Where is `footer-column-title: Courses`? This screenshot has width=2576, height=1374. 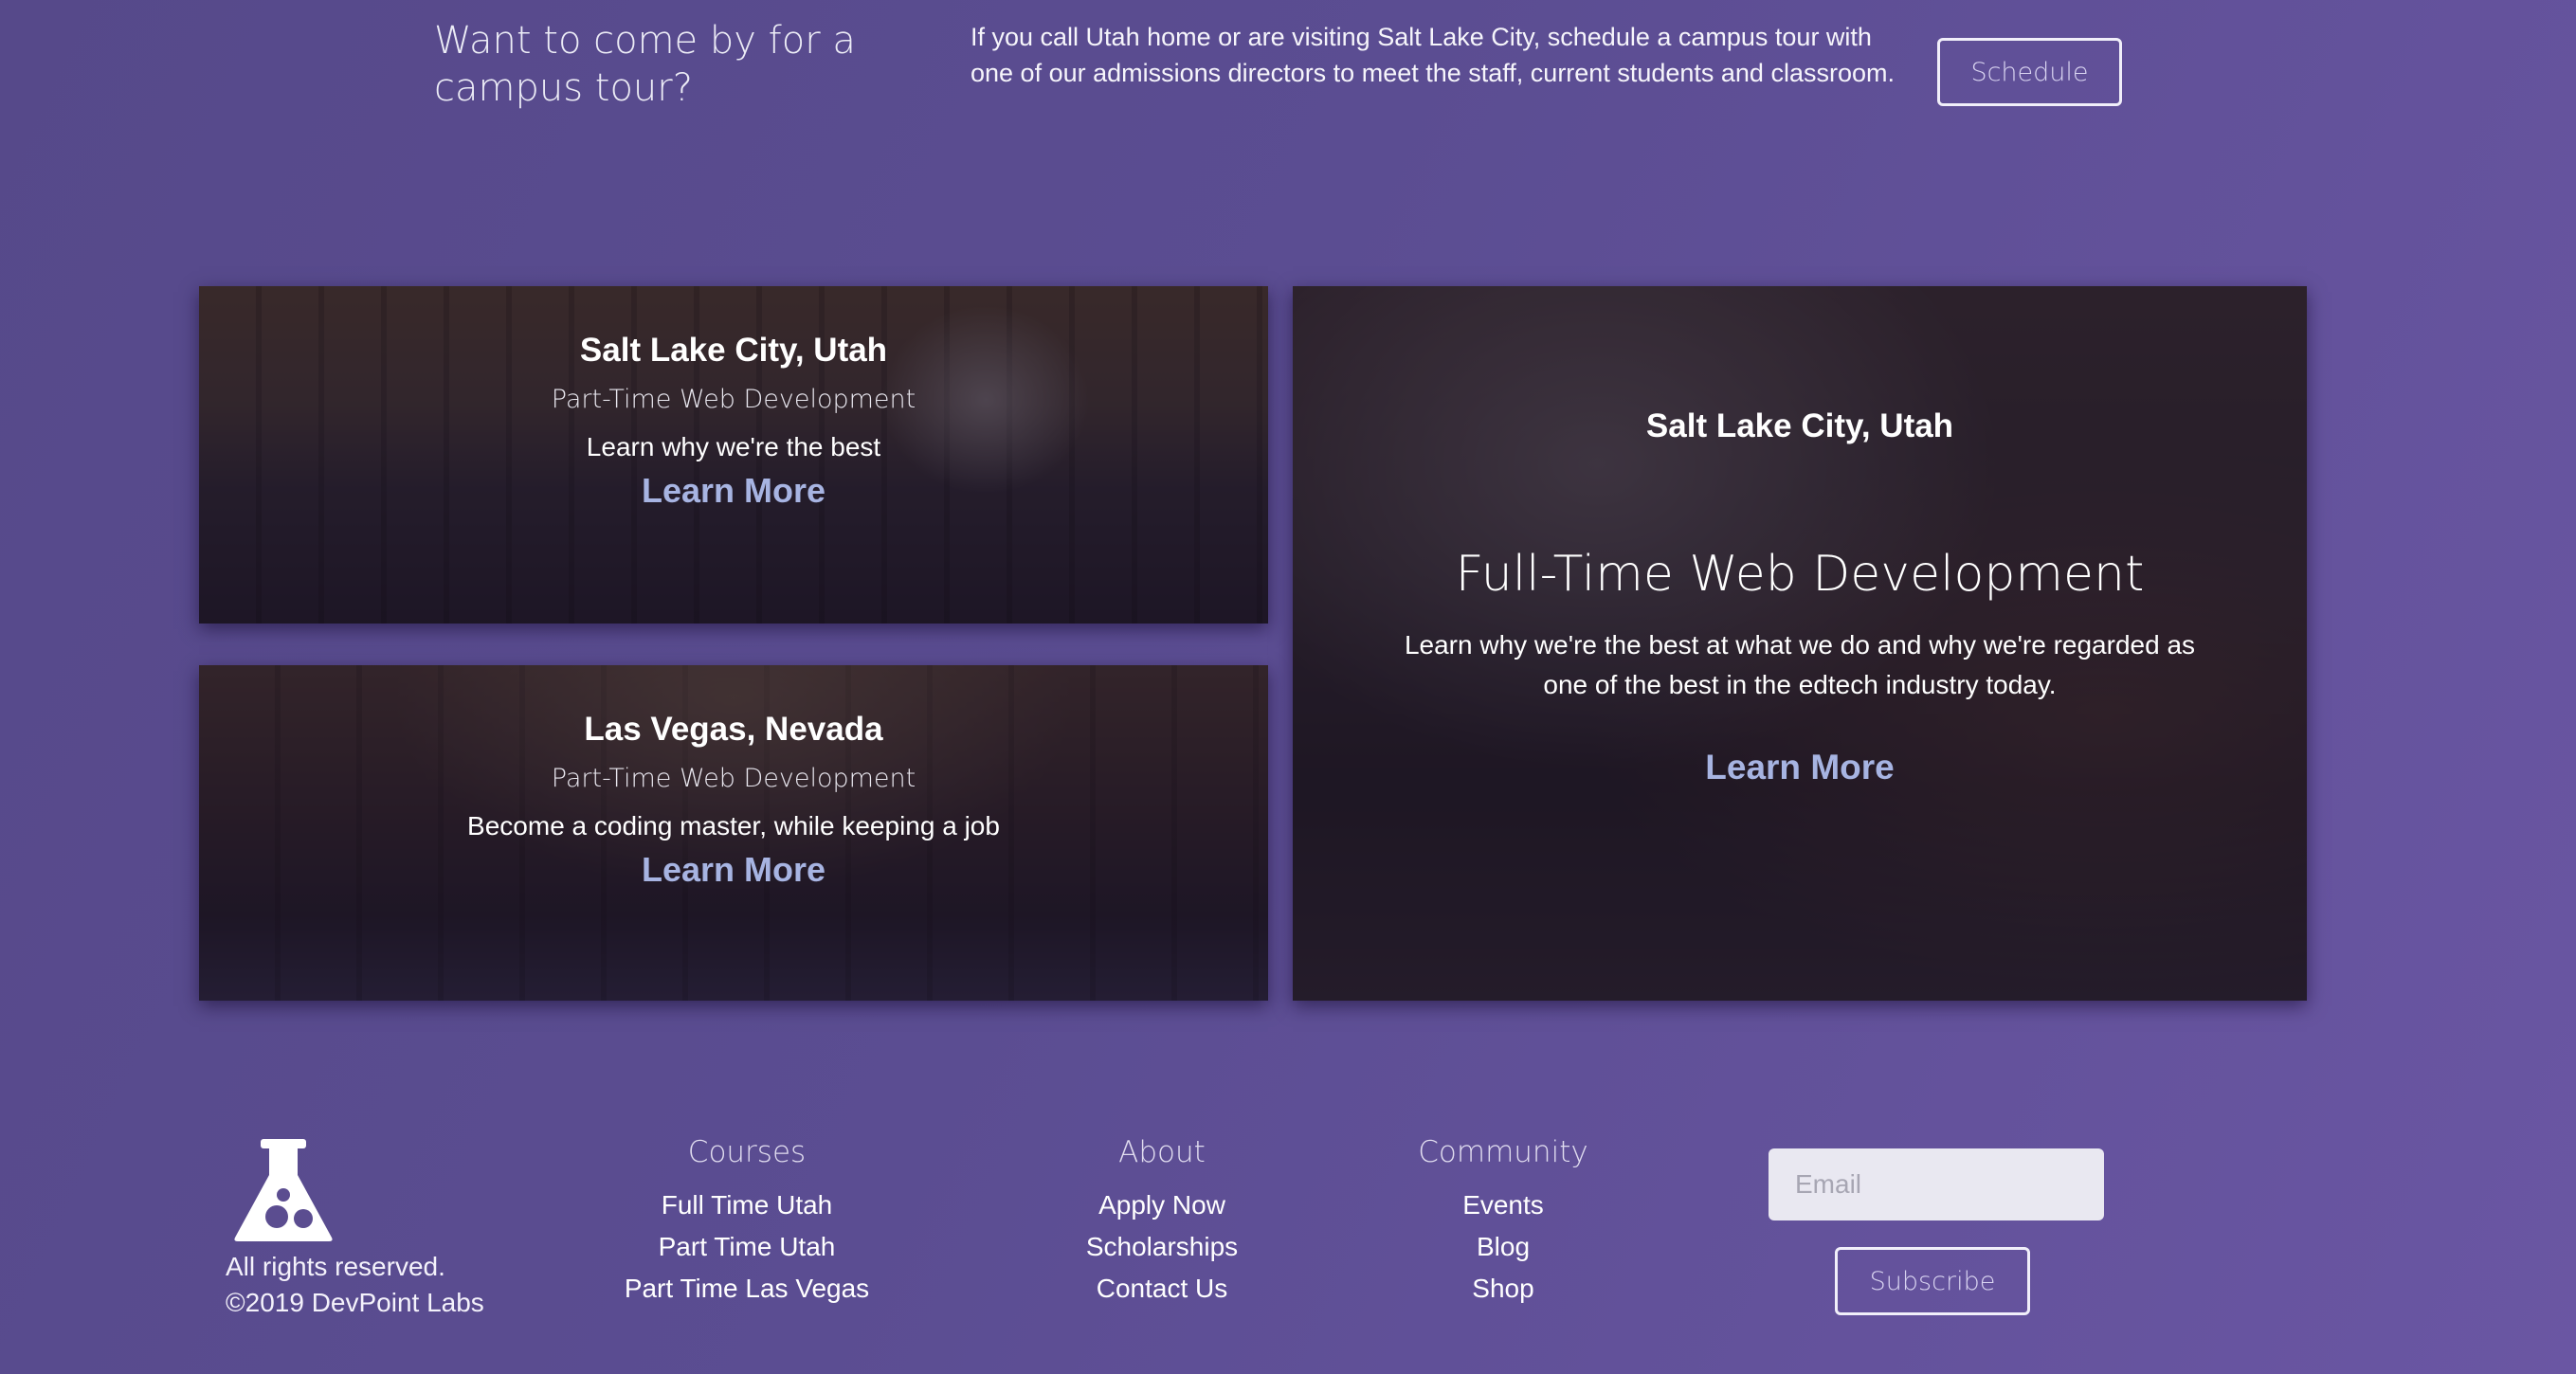
footer-column-title: Courses is located at coordinates (747, 1152).